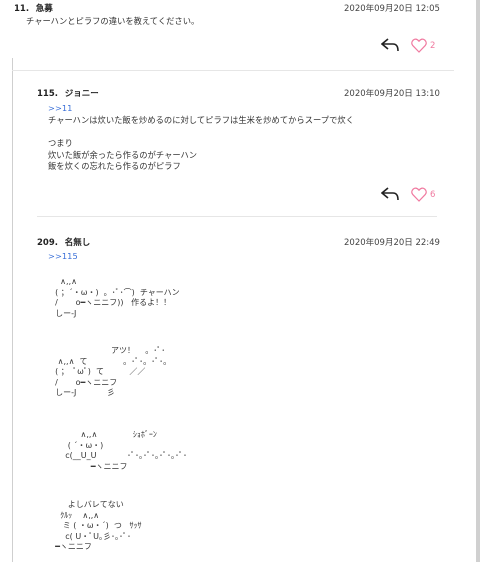 The width and height of the screenshot is (480, 562). What do you see at coordinates (47, 243) in the screenshot?
I see `comment-number: 209.` at bounding box center [47, 243].